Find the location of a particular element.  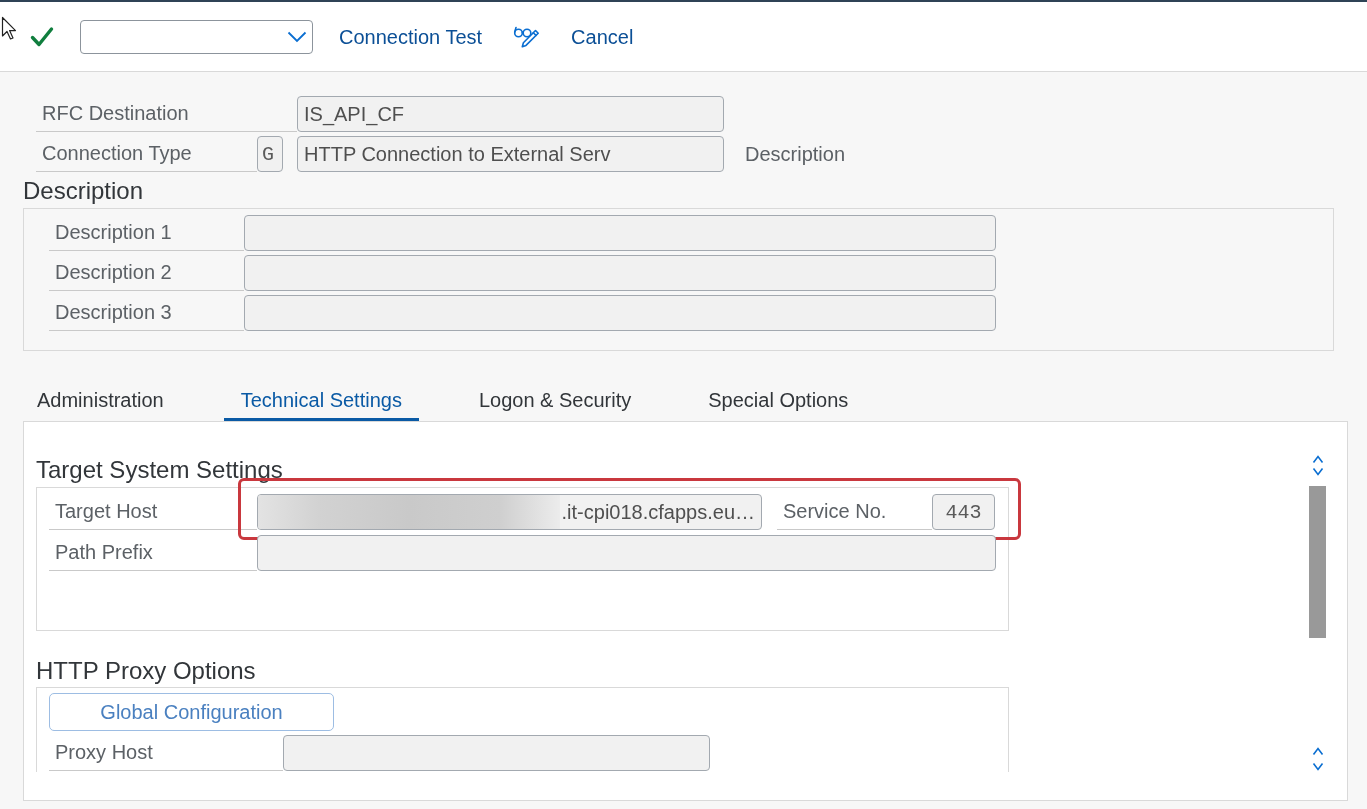

section-title: HTTP Proxy Options is located at coordinates (146, 671).